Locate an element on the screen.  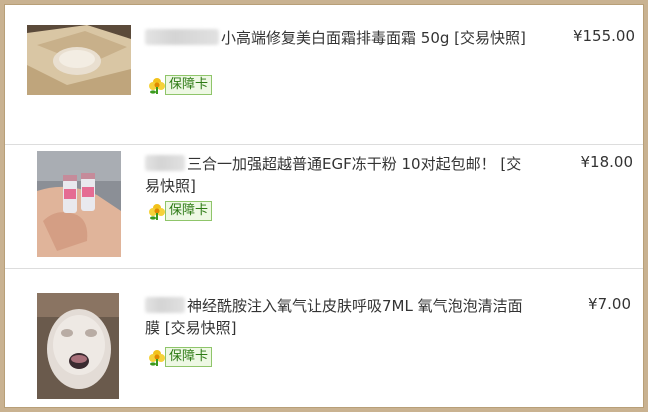
price: ¥7.00 is located at coordinates (609, 304).